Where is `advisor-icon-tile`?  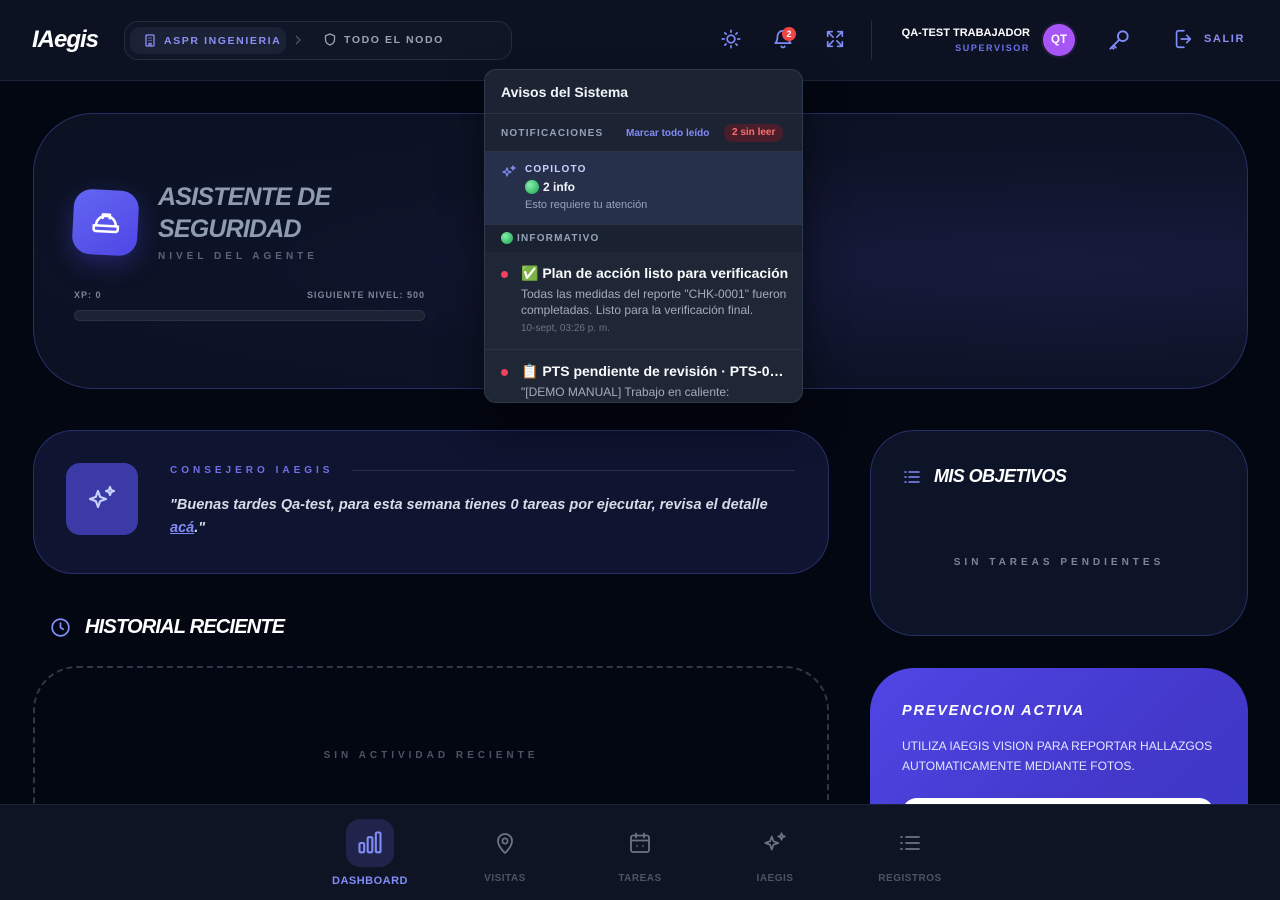 advisor-icon-tile is located at coordinates (102, 499).